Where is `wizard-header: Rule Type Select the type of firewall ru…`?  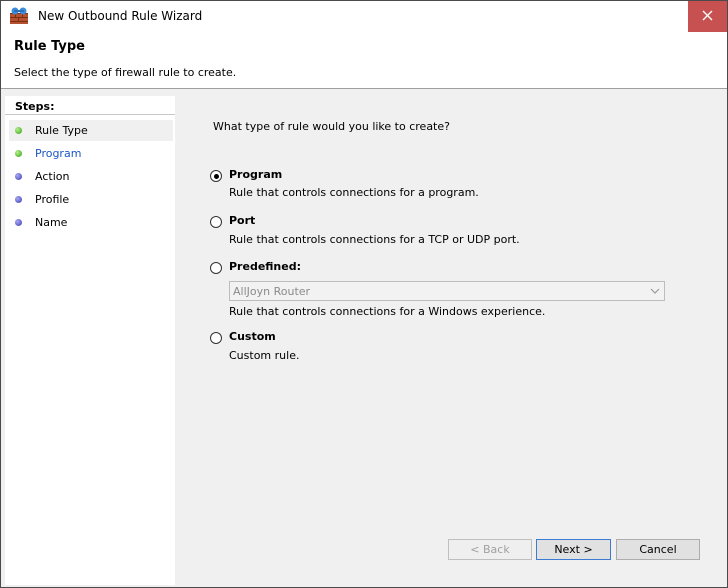
wizard-header: Rule Type Select the type of firewall ru… is located at coordinates (364, 60).